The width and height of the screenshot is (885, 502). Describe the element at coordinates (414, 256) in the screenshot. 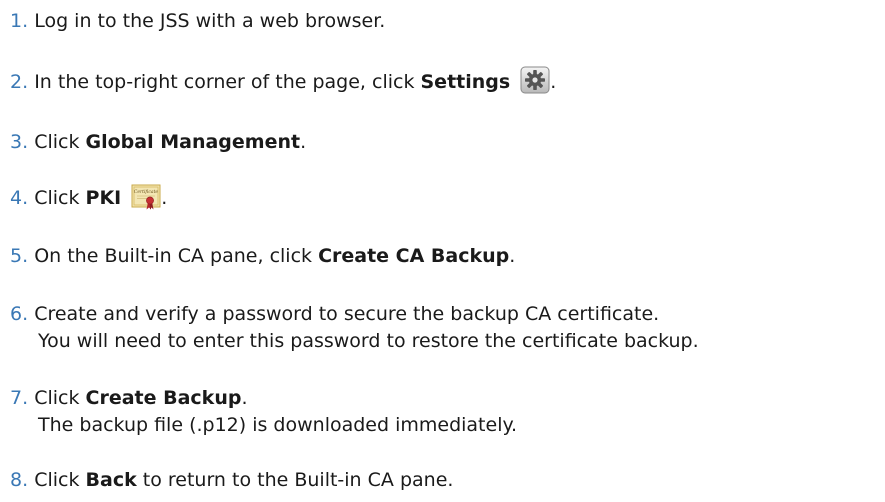

I see `create-ca-backup-label: Create CA Backup` at that location.